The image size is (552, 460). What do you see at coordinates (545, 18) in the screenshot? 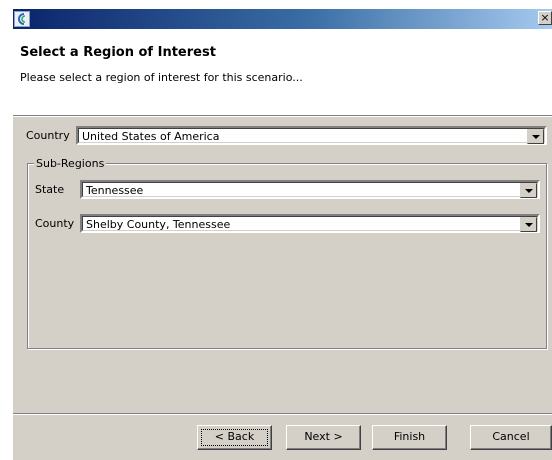
I see `close-button: ×` at bounding box center [545, 18].